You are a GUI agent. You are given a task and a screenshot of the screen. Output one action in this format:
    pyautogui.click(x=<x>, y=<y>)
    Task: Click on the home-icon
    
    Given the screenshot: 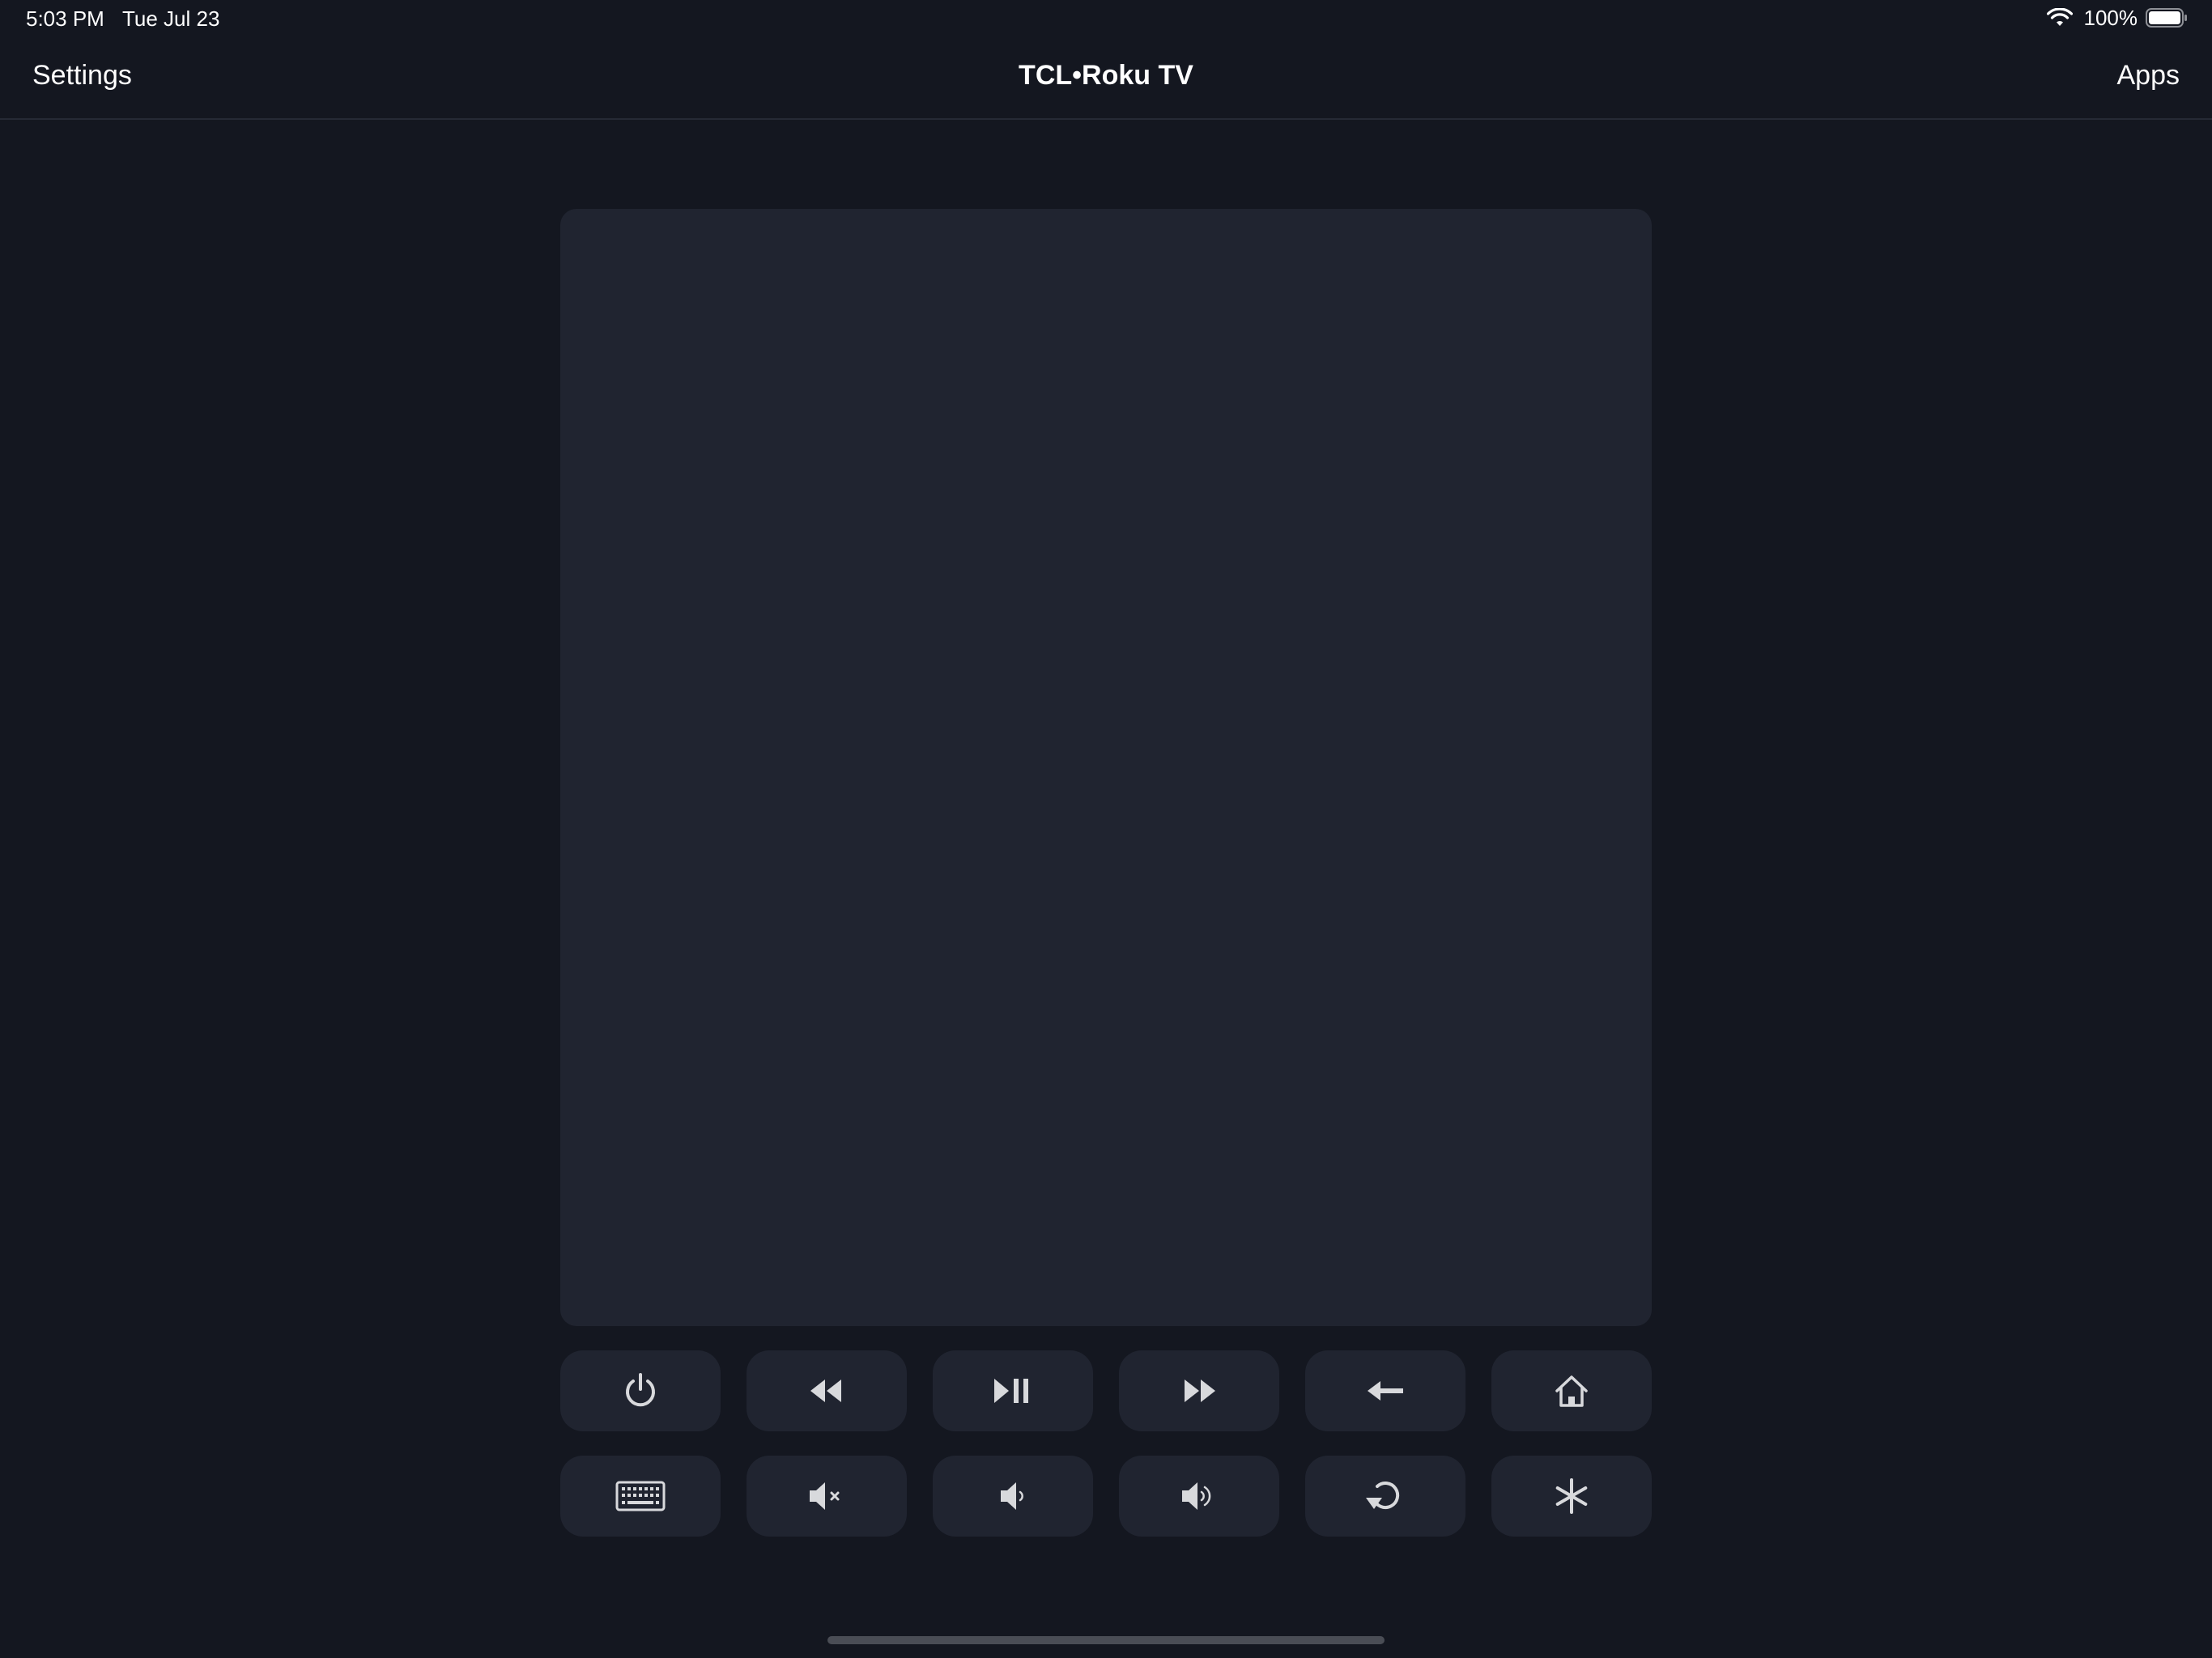 What is the action you would take?
    pyautogui.click(x=1572, y=1391)
    